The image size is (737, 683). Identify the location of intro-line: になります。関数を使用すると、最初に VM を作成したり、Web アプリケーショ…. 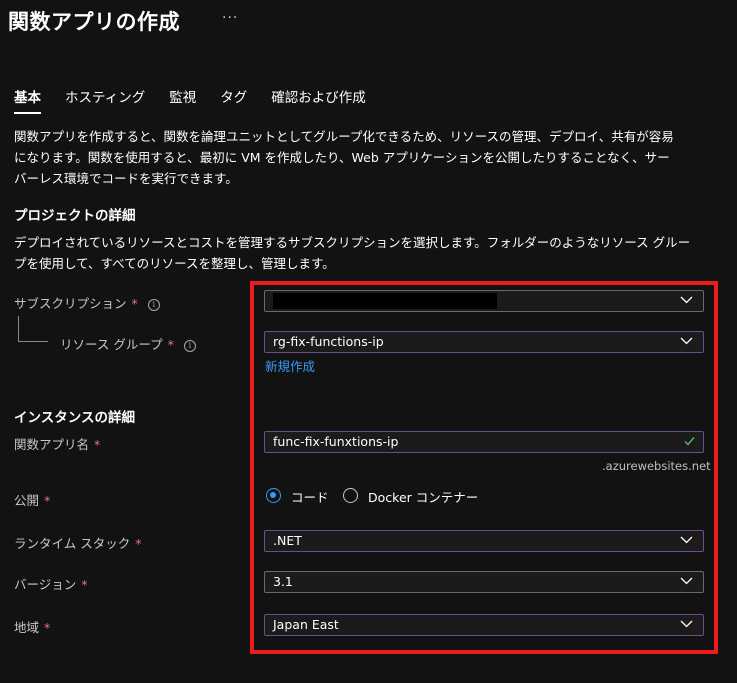
(342, 157).